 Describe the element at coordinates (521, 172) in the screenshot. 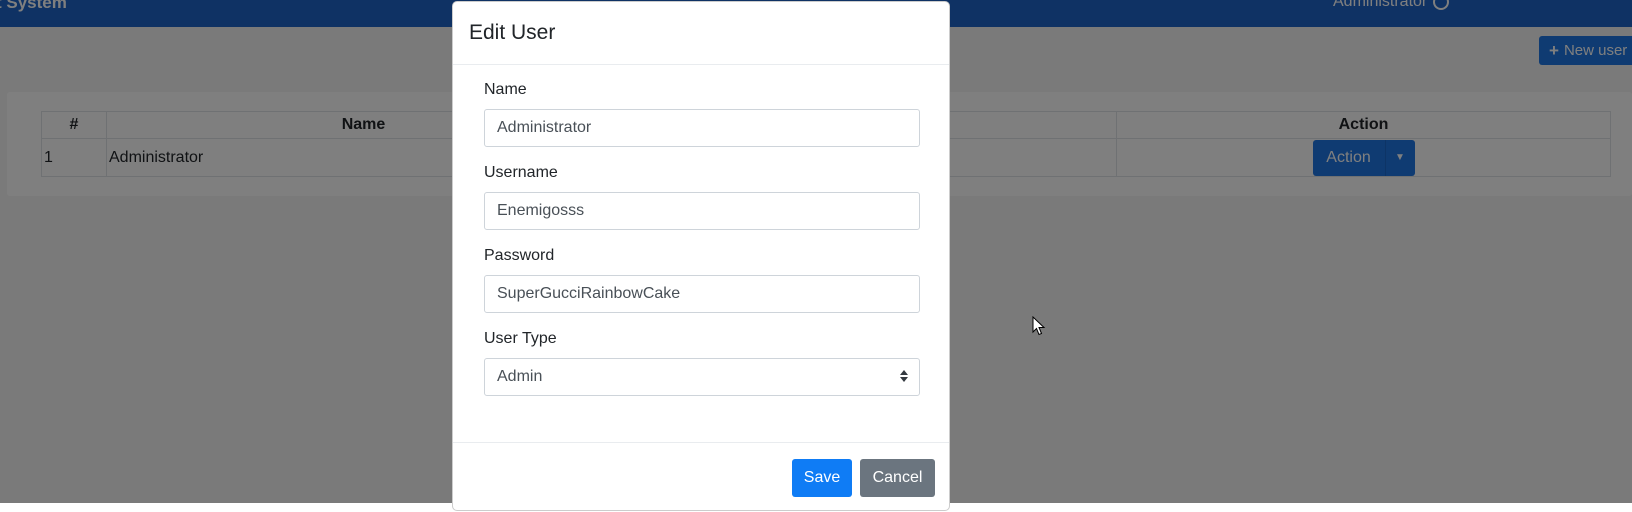

I see `username-label: Username` at that location.